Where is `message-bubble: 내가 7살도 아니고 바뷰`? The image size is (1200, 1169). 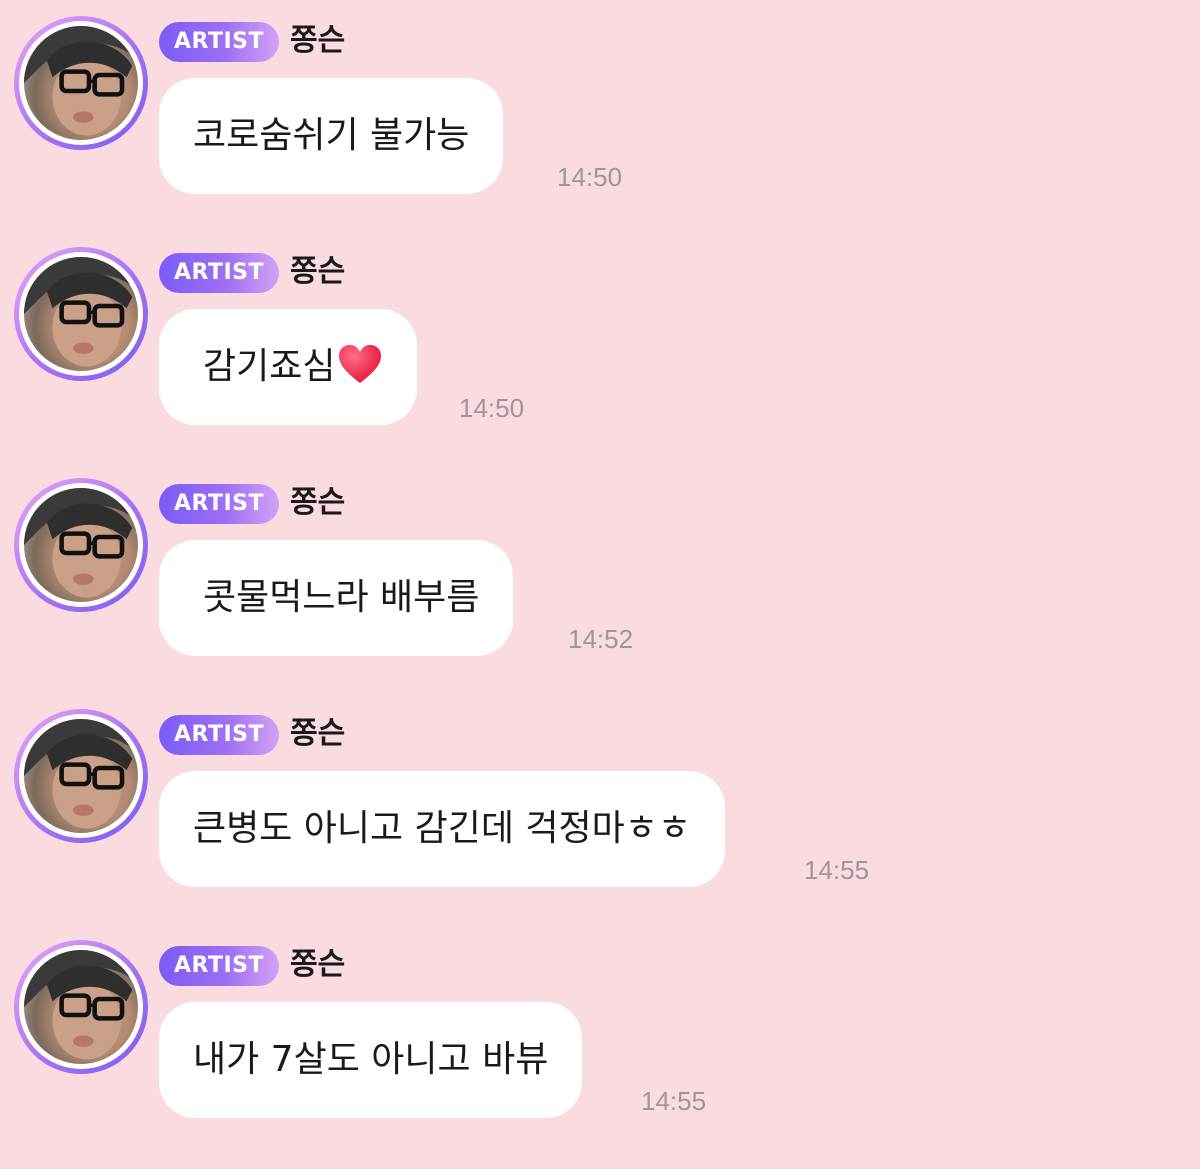 message-bubble: 내가 7살도 아니고 바뷰 is located at coordinates (371, 1060).